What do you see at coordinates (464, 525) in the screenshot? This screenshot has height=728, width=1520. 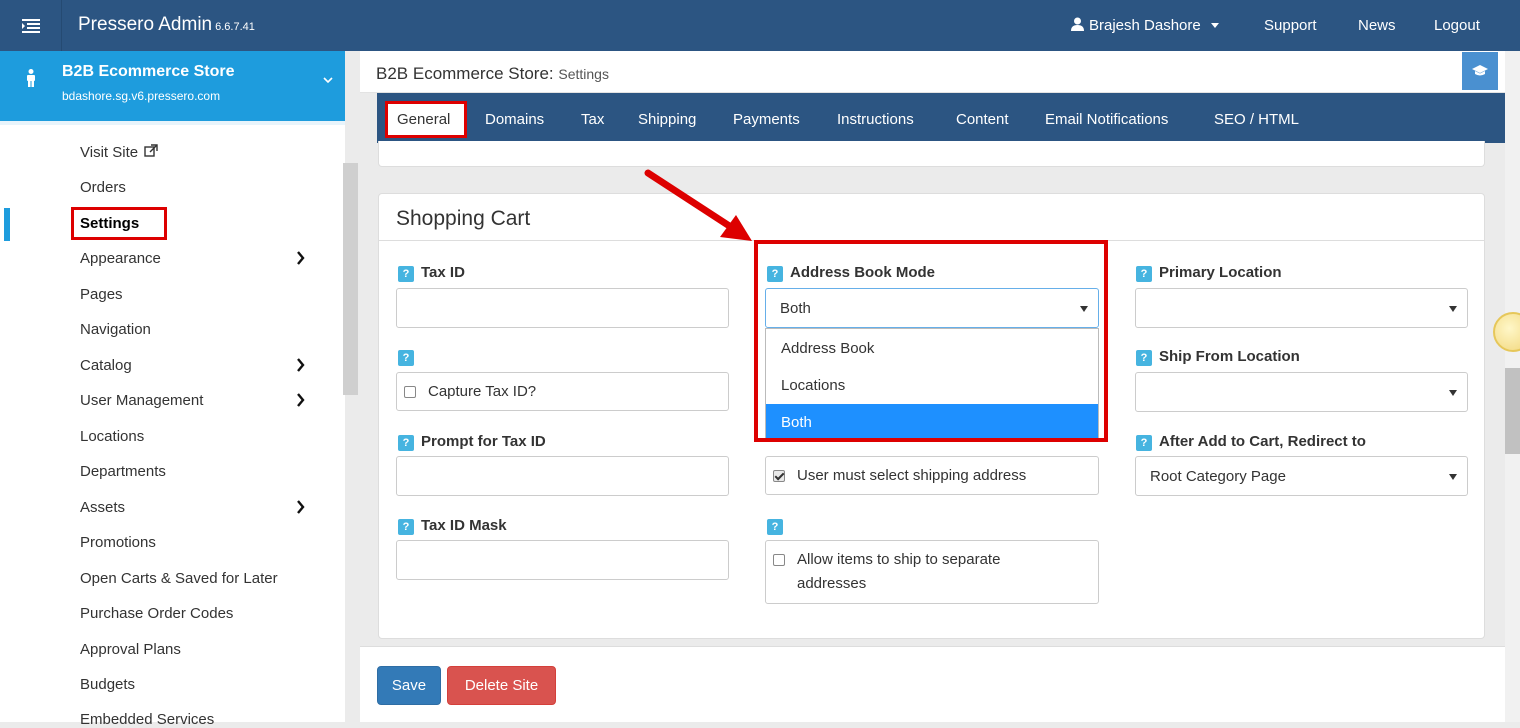 I see `tax-id-mask-label: Tax ID Mask` at bounding box center [464, 525].